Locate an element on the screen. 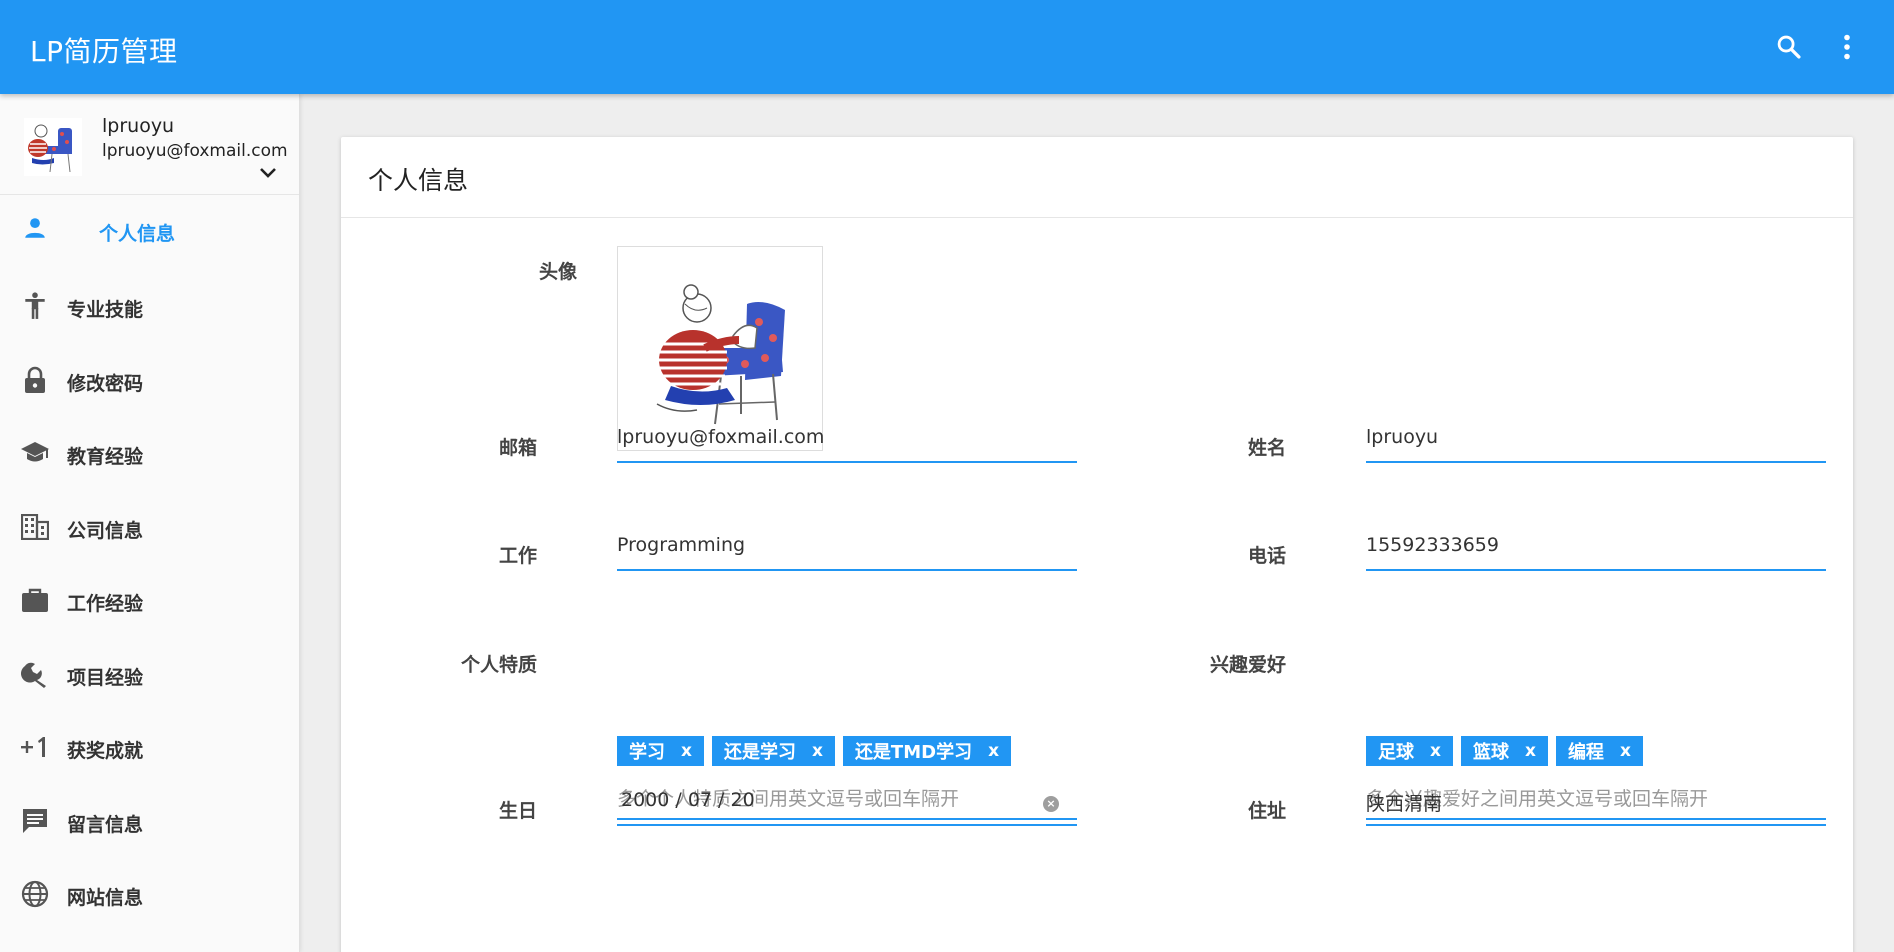 Image resolution: width=1894 pixels, height=952 pixels. account-dropdown-toggle is located at coordinates (268, 173).